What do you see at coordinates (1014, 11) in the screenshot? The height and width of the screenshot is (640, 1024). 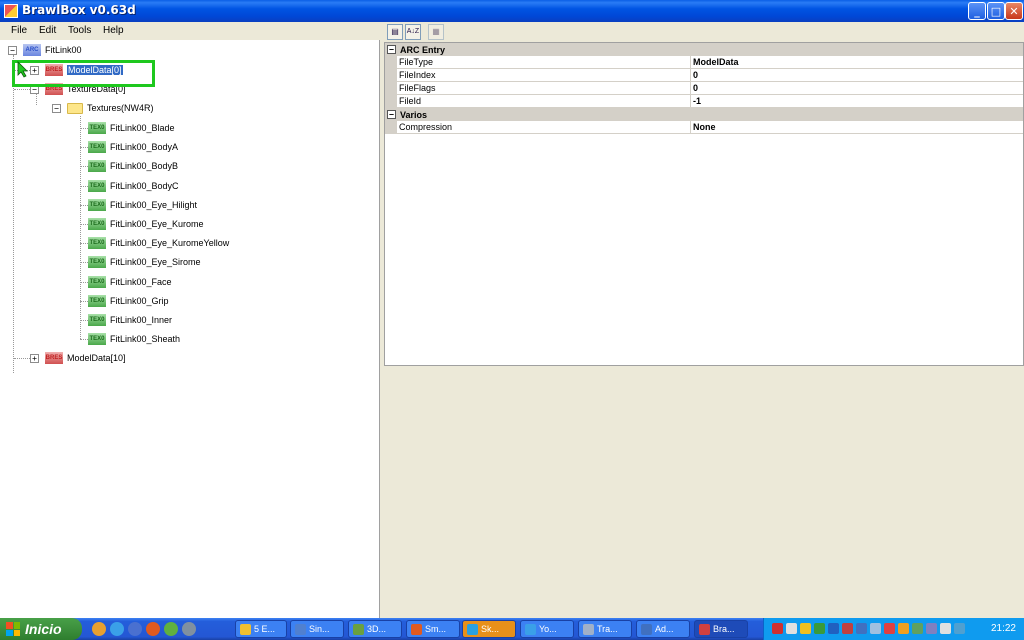 I see `close-button: ✕` at bounding box center [1014, 11].